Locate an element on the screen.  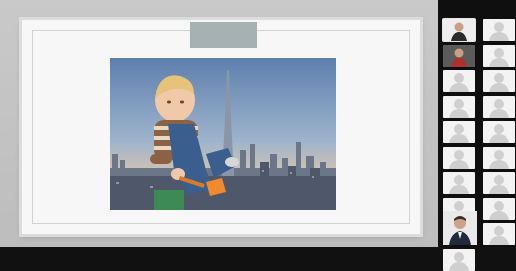
slide-title-placeholder is located at coordinates (223, 35).